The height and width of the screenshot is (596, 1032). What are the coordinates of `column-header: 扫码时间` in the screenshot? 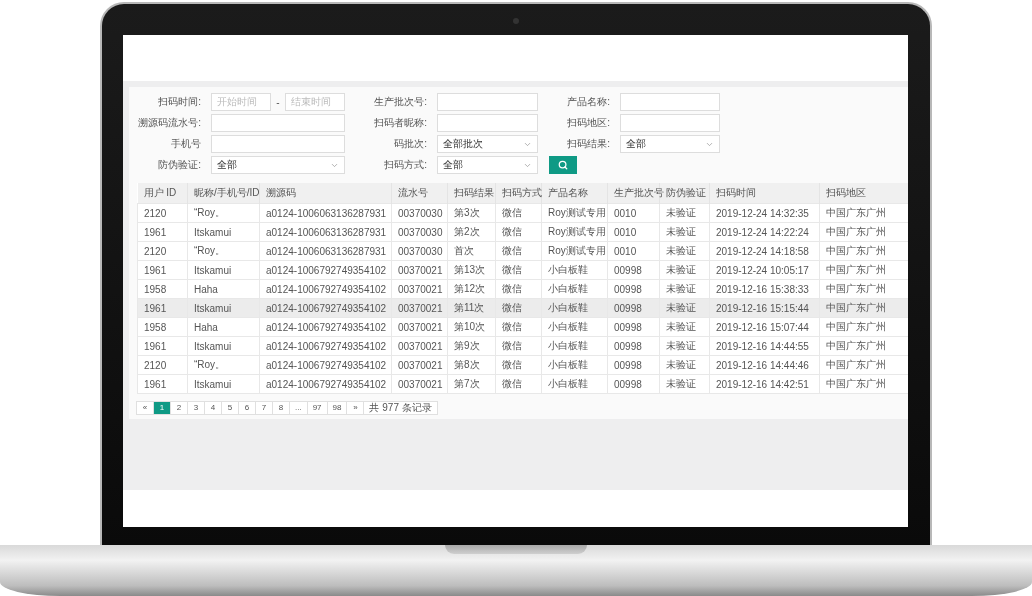 It's located at (764, 193).